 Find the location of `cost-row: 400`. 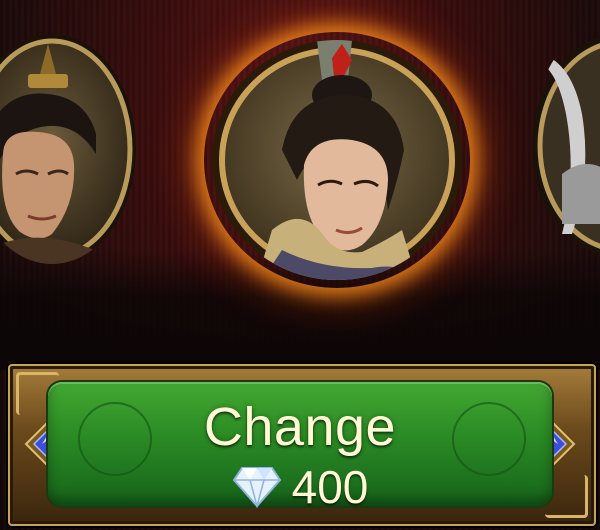

cost-row: 400 is located at coordinates (300, 487).